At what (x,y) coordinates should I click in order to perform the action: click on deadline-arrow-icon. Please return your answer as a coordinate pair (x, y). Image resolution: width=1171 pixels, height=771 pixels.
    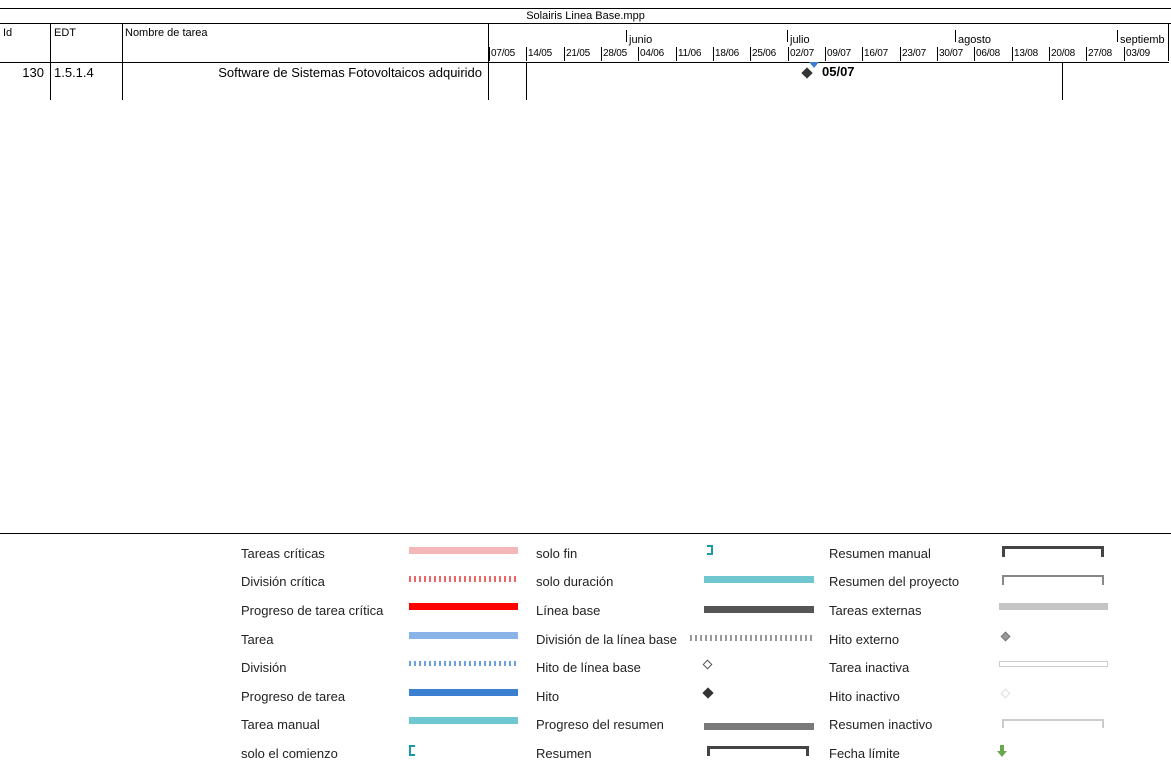
    Looking at the image, I should click on (1002, 750).